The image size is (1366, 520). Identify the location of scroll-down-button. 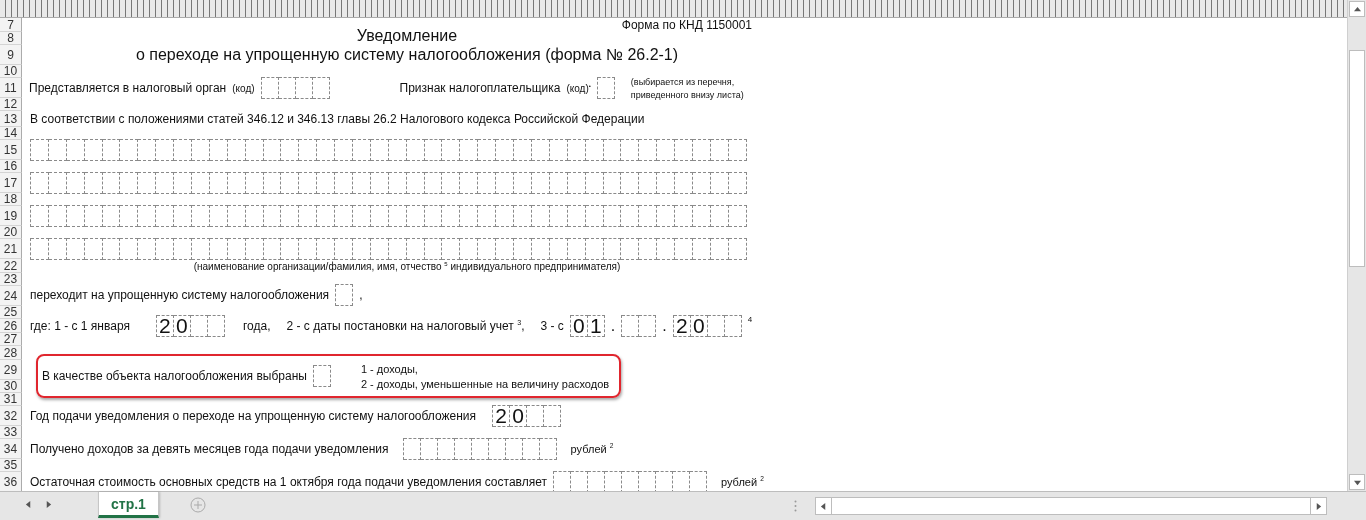
(1357, 482).